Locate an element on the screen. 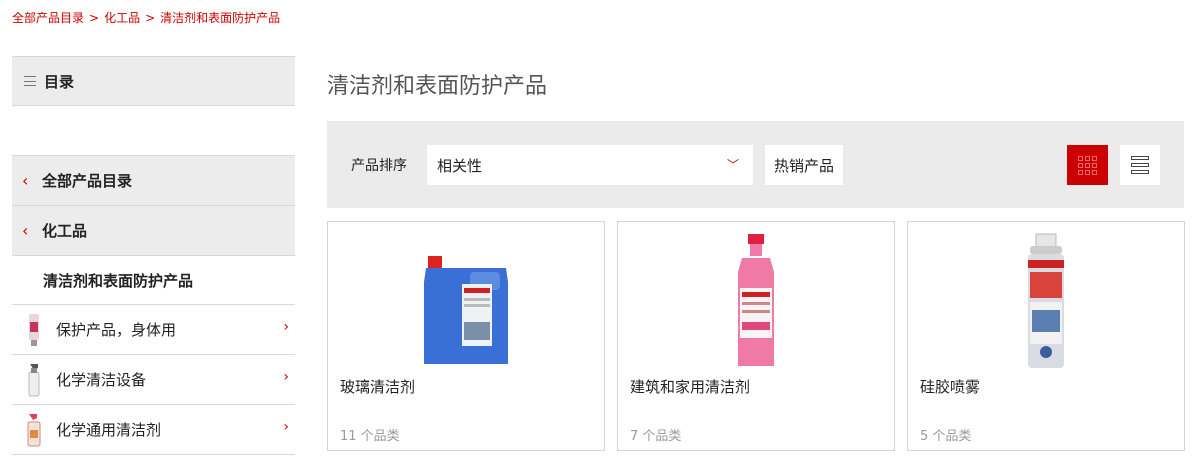 The width and height of the screenshot is (1200, 458). nav-parent-label: 化工品 is located at coordinates (65, 231).